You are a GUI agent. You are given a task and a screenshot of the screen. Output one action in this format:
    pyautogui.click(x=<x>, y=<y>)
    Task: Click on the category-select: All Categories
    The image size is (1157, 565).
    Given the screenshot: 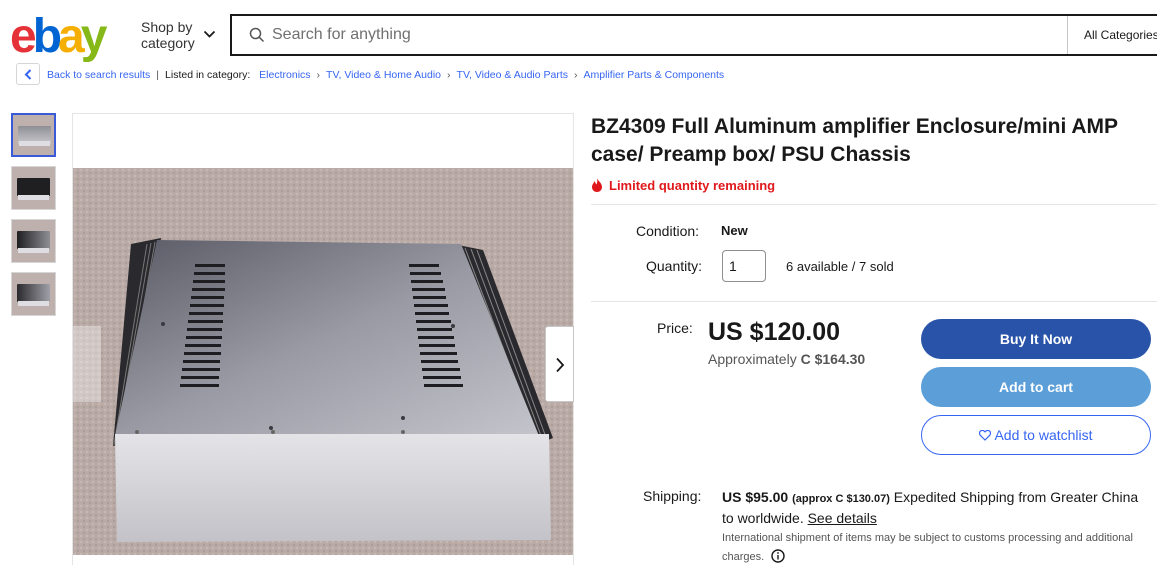 What is the action you would take?
    pyautogui.click(x=1120, y=35)
    